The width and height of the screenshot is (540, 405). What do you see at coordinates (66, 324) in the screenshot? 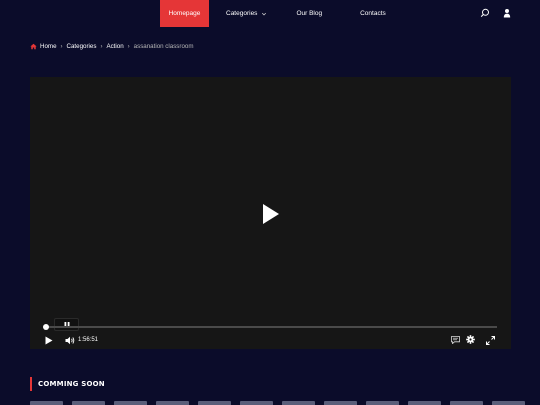
I see `pause-button` at bounding box center [66, 324].